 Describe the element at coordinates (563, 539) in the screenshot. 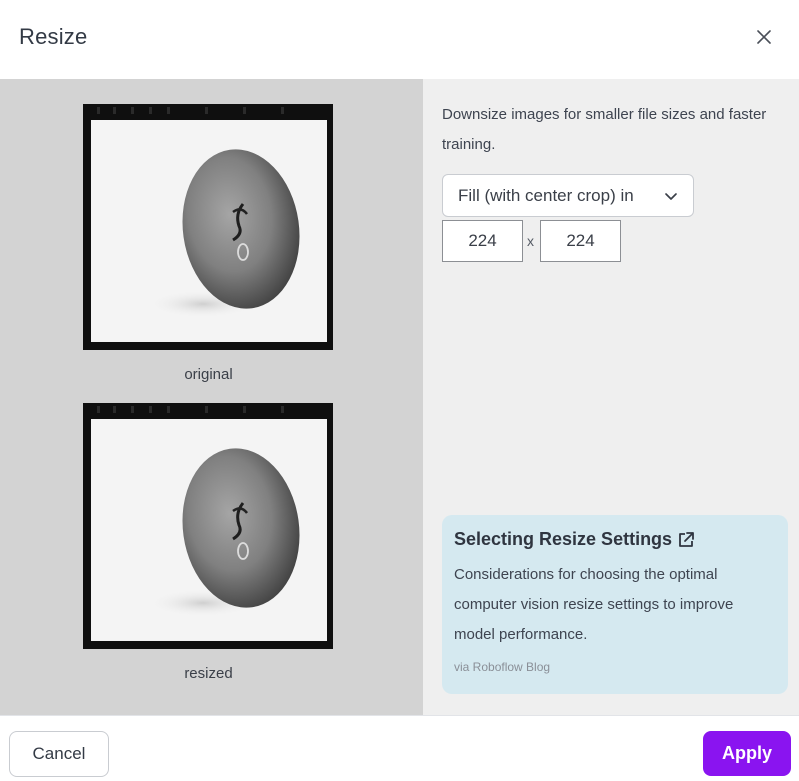

I see `info-card-title: Selecting Resize Settings` at that location.